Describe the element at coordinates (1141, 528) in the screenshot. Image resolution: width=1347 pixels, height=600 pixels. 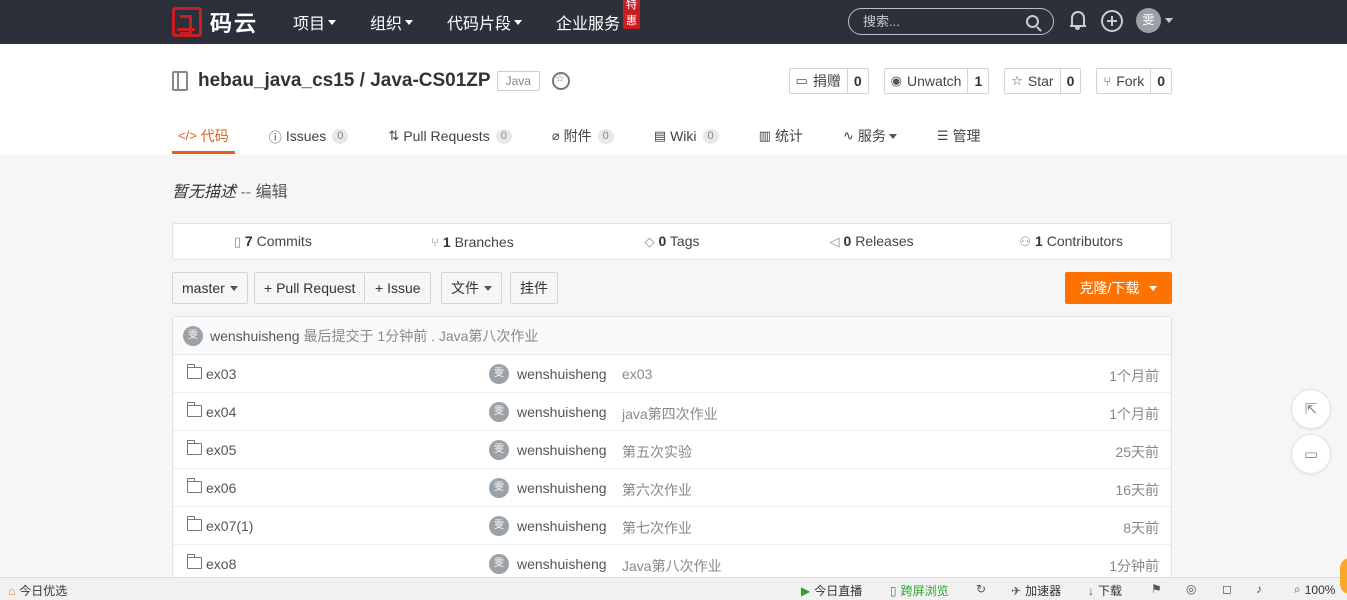
I see `file-time: 8天前` at that location.